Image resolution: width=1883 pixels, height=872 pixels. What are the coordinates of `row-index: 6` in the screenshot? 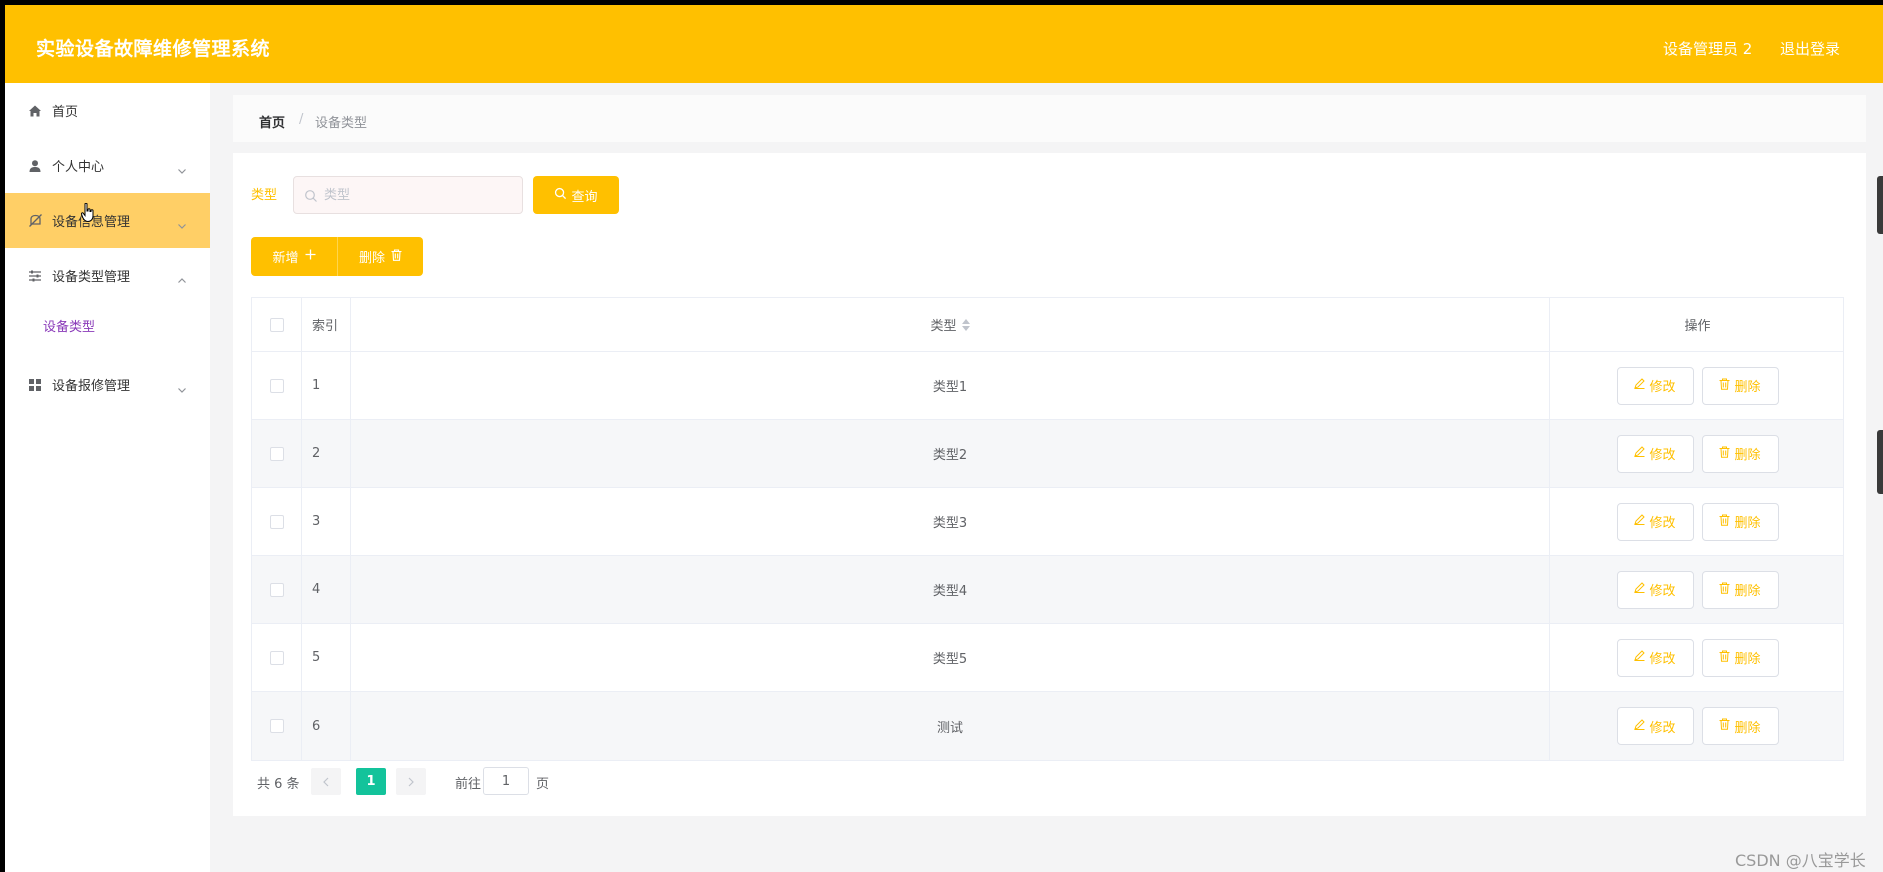 It's located at (326, 726).